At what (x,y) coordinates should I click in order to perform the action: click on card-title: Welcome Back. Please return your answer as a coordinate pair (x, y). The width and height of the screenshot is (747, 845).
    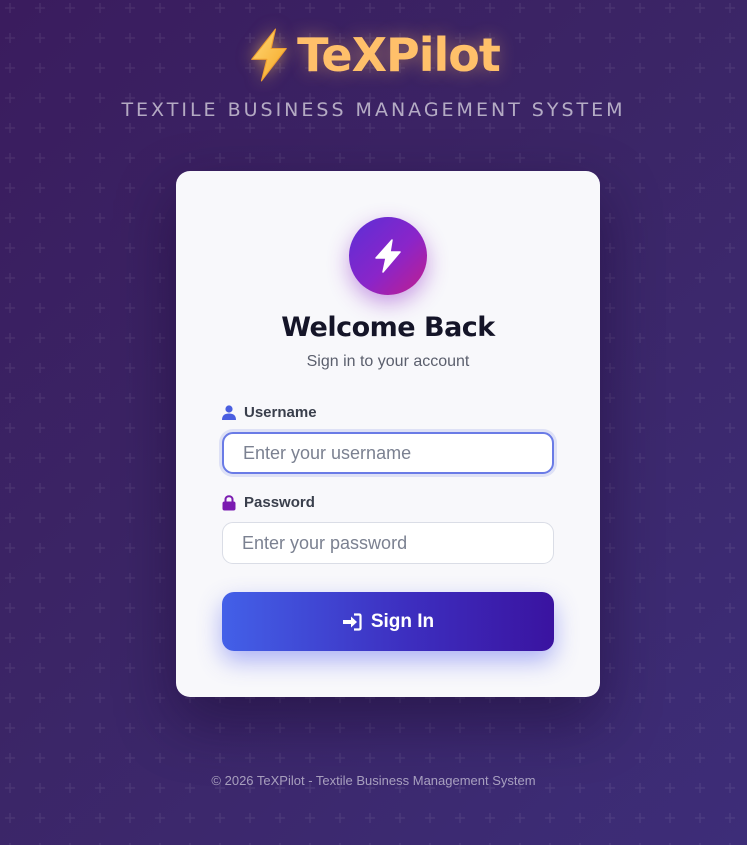
    Looking at the image, I should click on (388, 327).